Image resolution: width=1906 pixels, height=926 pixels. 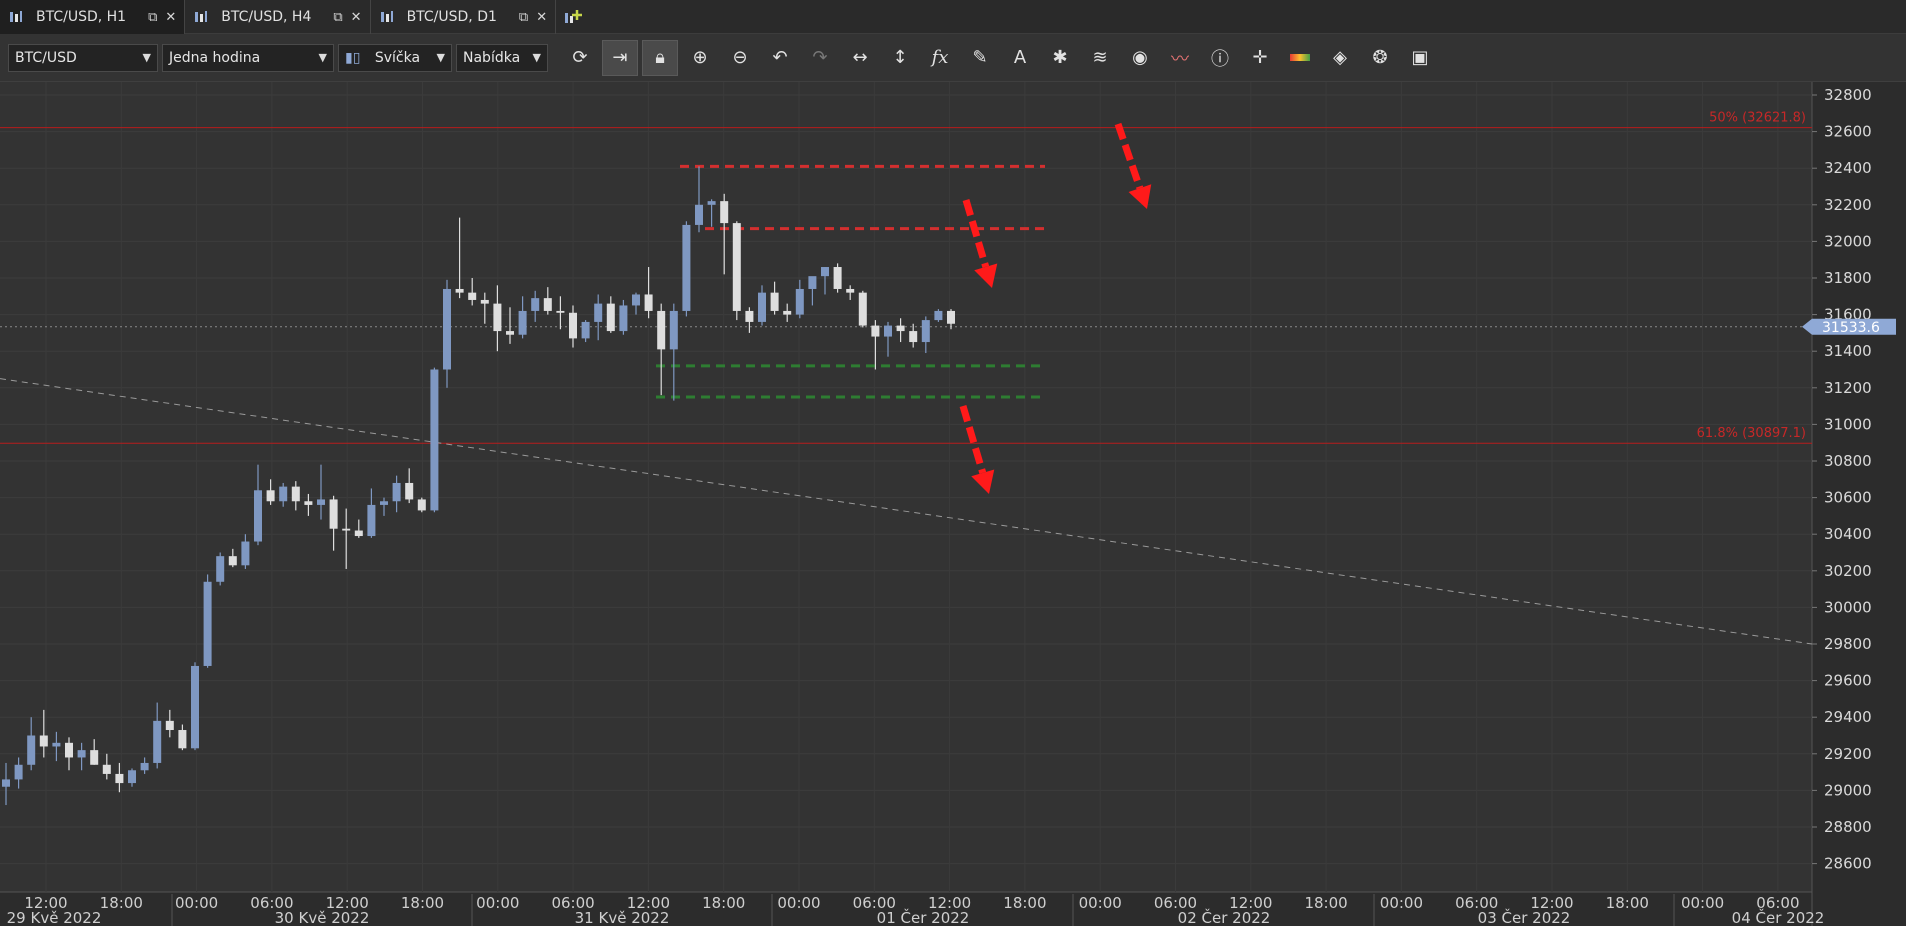 What do you see at coordinates (620, 57) in the screenshot?
I see `autoscroll-icon: ⇥` at bounding box center [620, 57].